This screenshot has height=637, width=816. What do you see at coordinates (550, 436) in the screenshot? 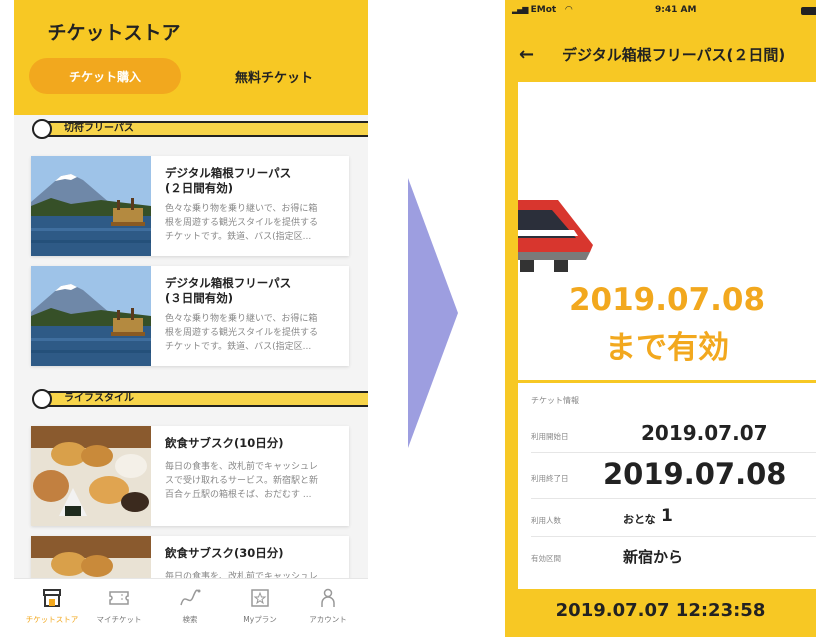
I see `info-label: 利用開始日` at bounding box center [550, 436].